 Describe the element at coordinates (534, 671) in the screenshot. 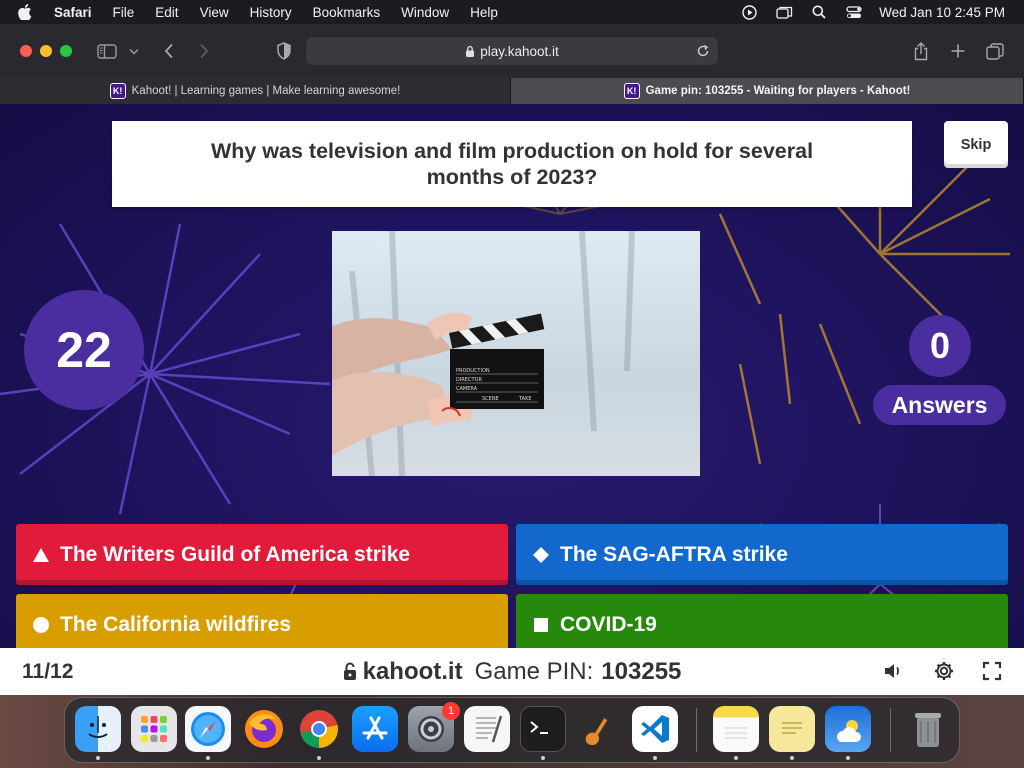

I see `game-pin-label: Game PIN:` at that location.